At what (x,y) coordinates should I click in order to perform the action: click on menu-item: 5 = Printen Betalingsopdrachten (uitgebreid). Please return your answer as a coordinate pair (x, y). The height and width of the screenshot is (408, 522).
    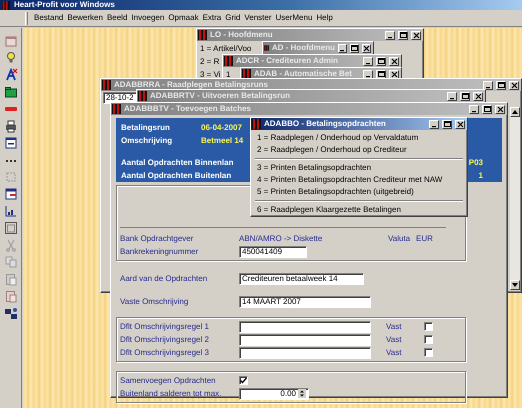
    Looking at the image, I should click on (359, 192).